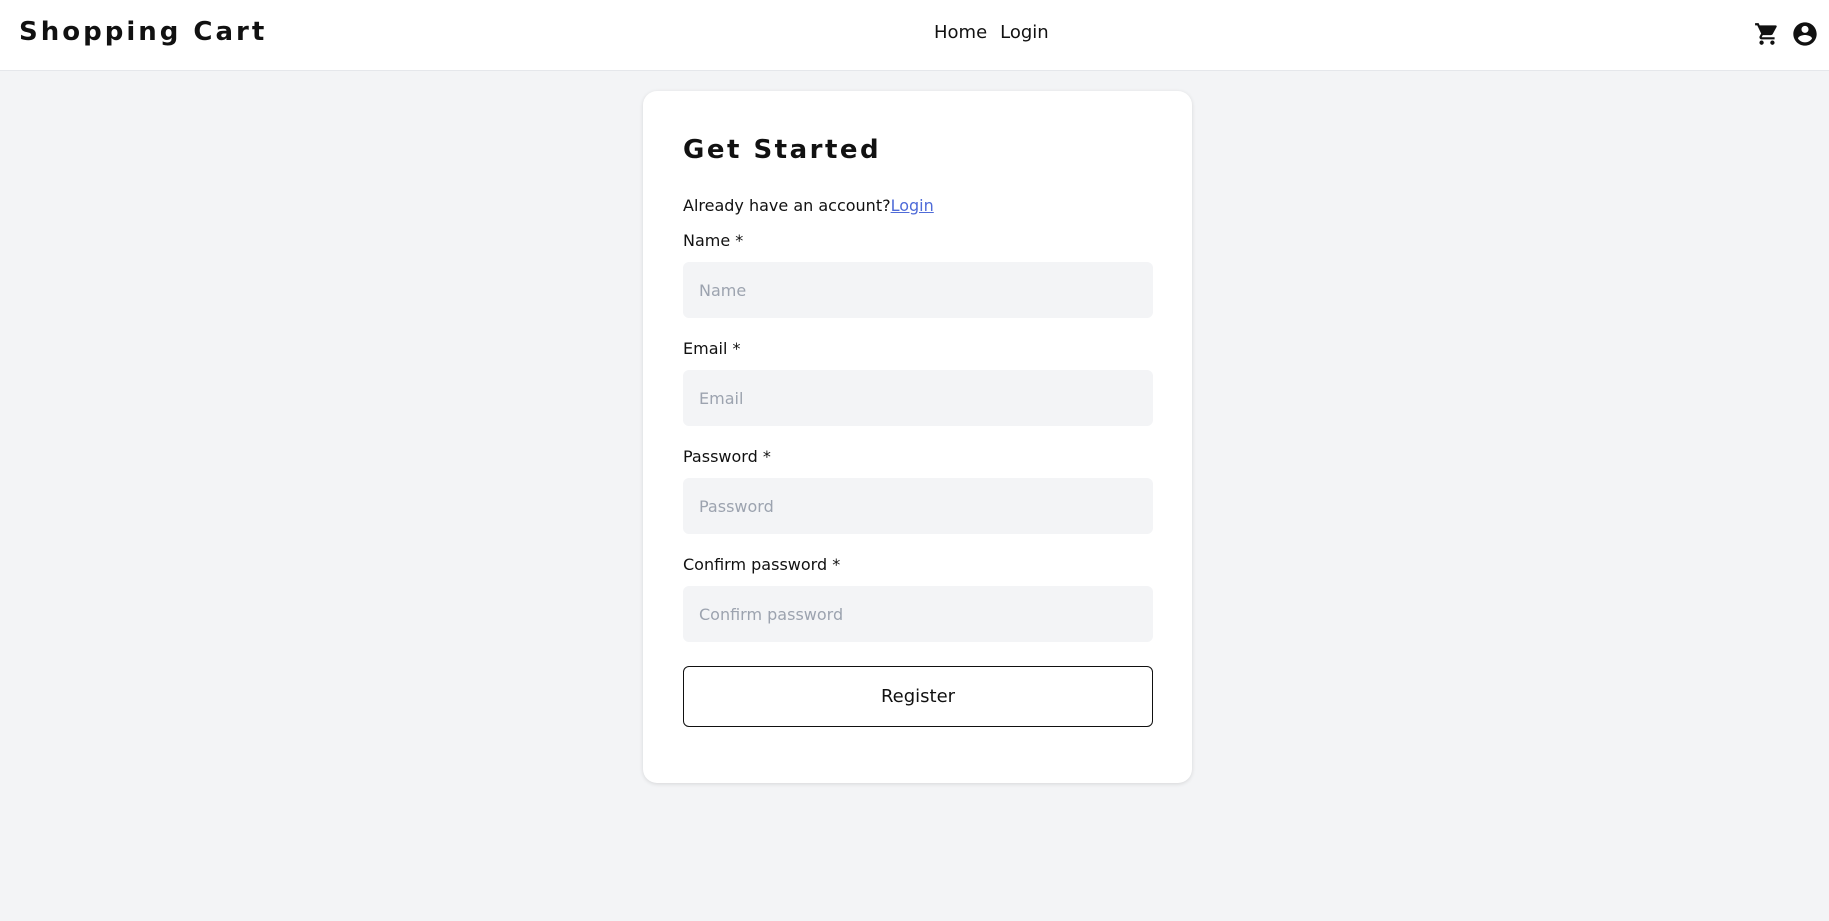  I want to click on password-input, so click(918, 506).